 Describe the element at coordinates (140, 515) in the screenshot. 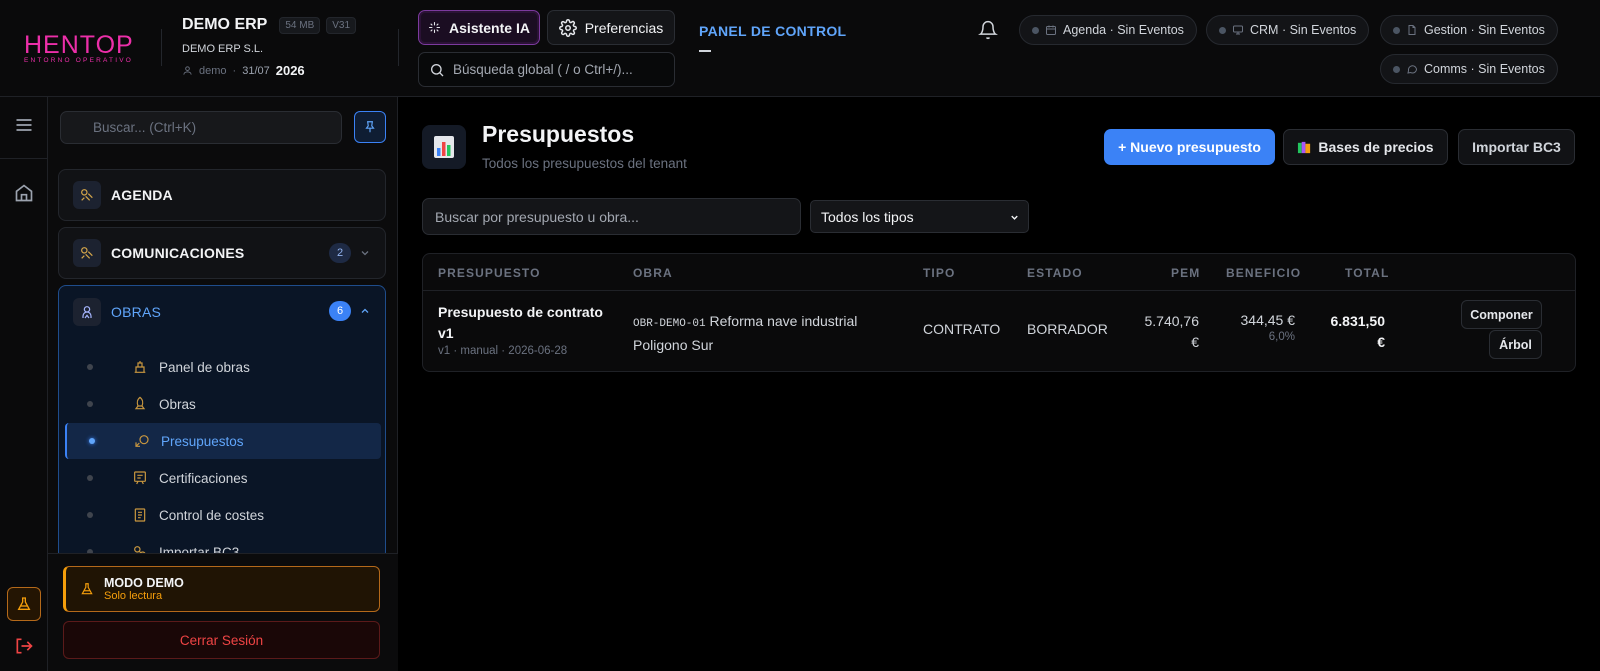

I see `ledger-icon` at that location.